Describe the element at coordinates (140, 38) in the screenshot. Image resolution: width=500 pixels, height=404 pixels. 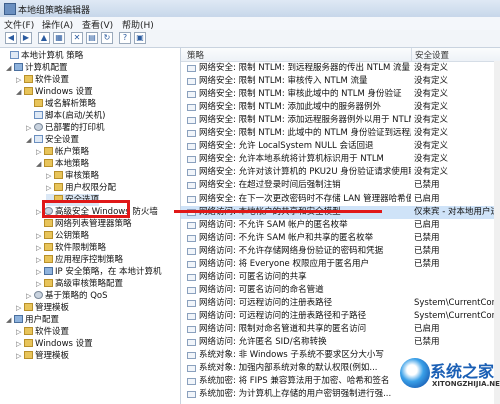
I see `export-icon: ▣` at that location.